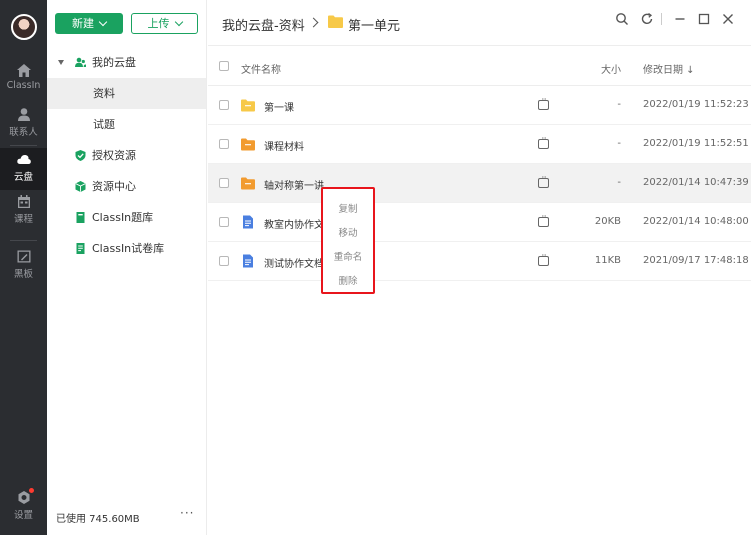 The height and width of the screenshot is (535, 751). What do you see at coordinates (104, 124) in the screenshot?
I see `tree-label: 试题` at bounding box center [104, 124].